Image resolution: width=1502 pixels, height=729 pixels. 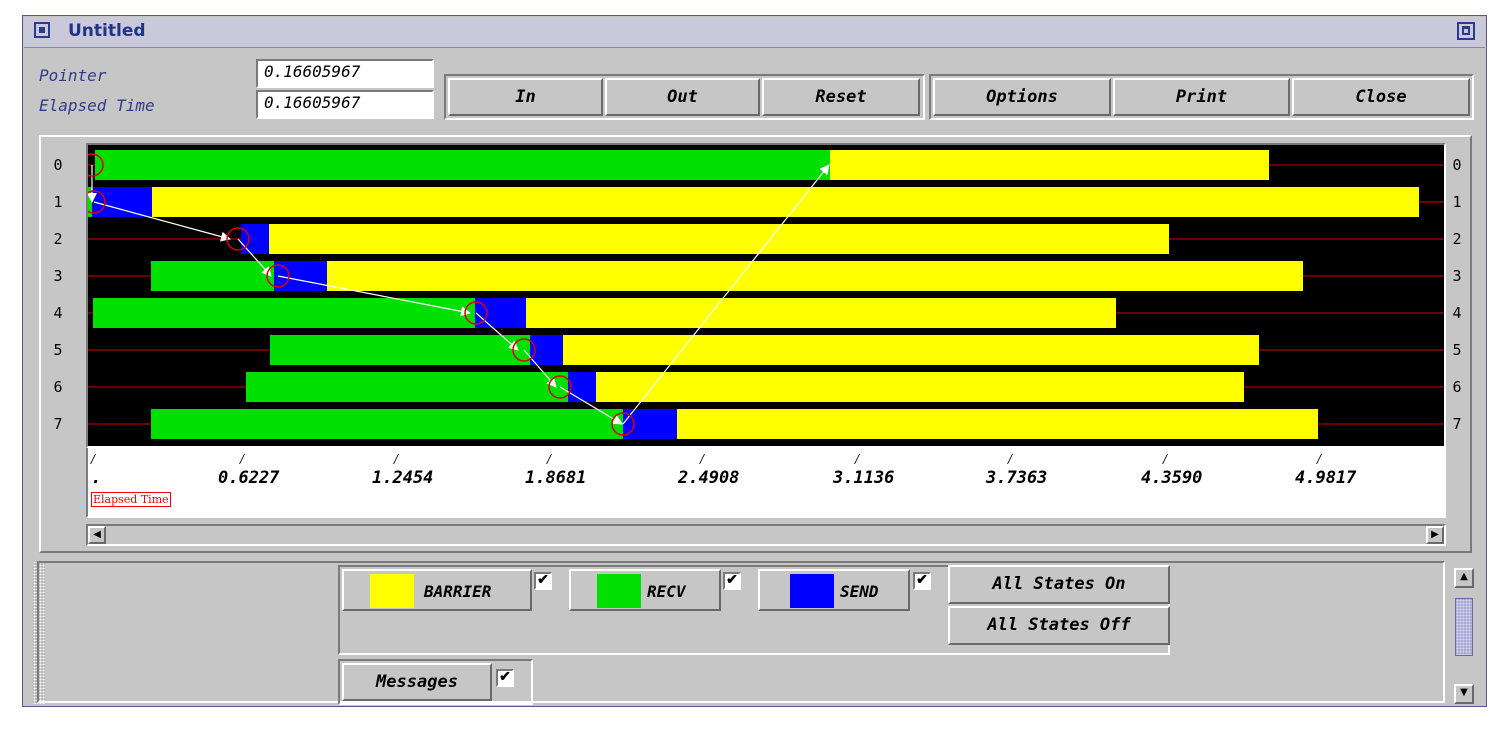 I want to click on state-bar-recv-row7, so click(x=387, y=424).